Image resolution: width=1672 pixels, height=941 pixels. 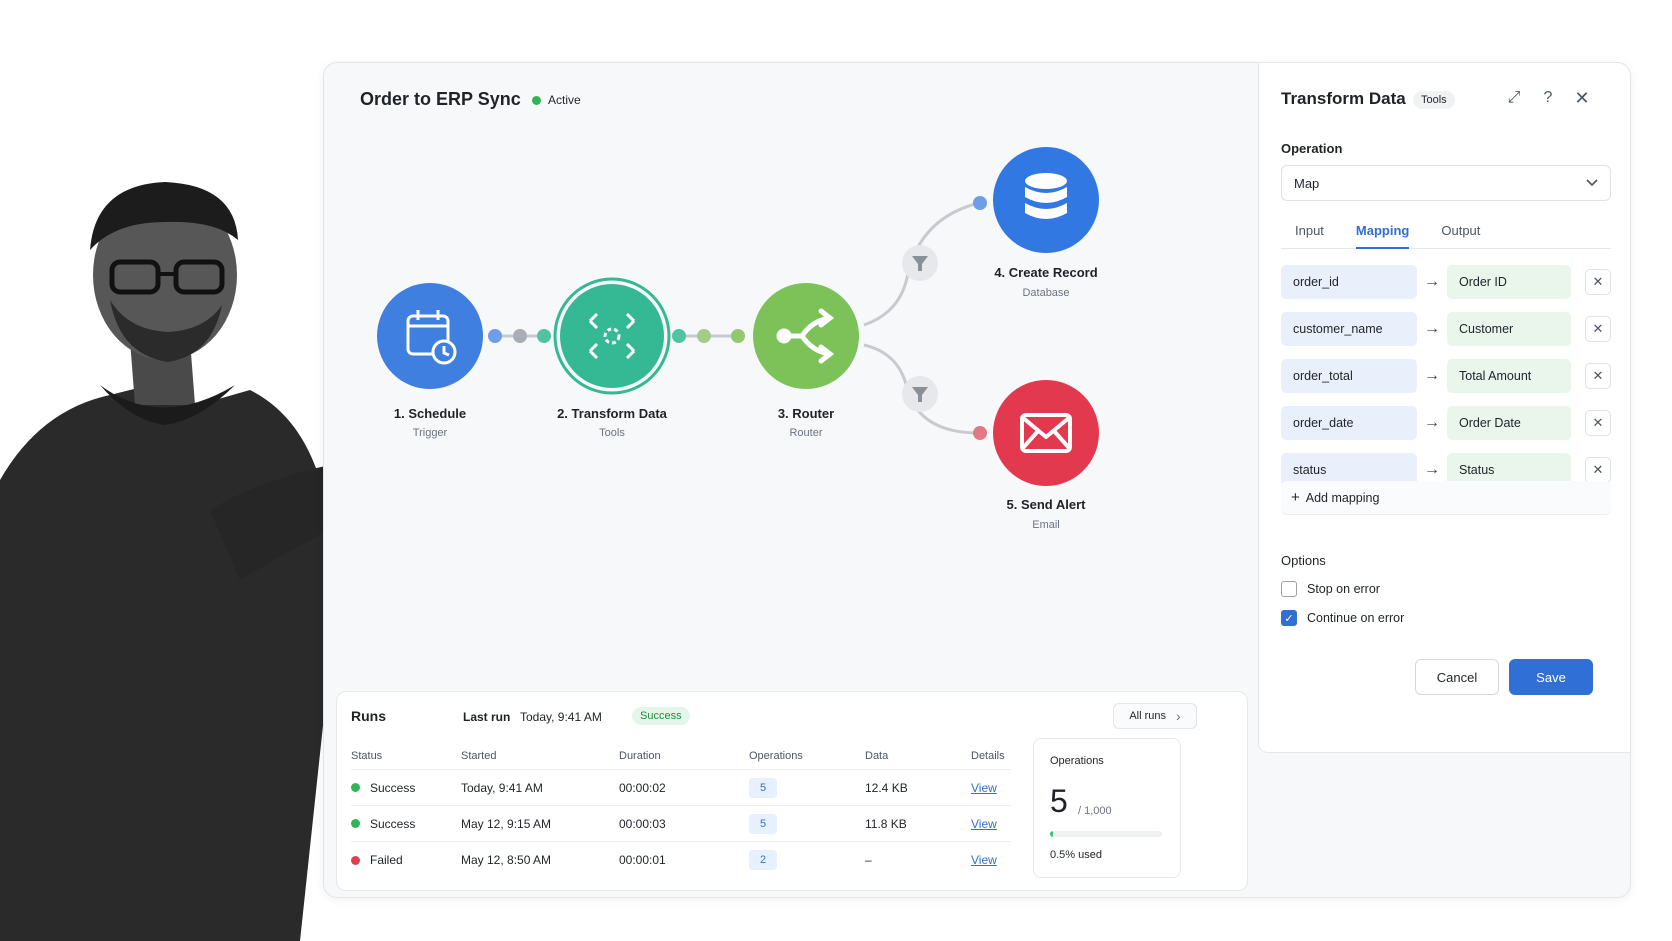 I want to click on node-database, so click(x=1046, y=200).